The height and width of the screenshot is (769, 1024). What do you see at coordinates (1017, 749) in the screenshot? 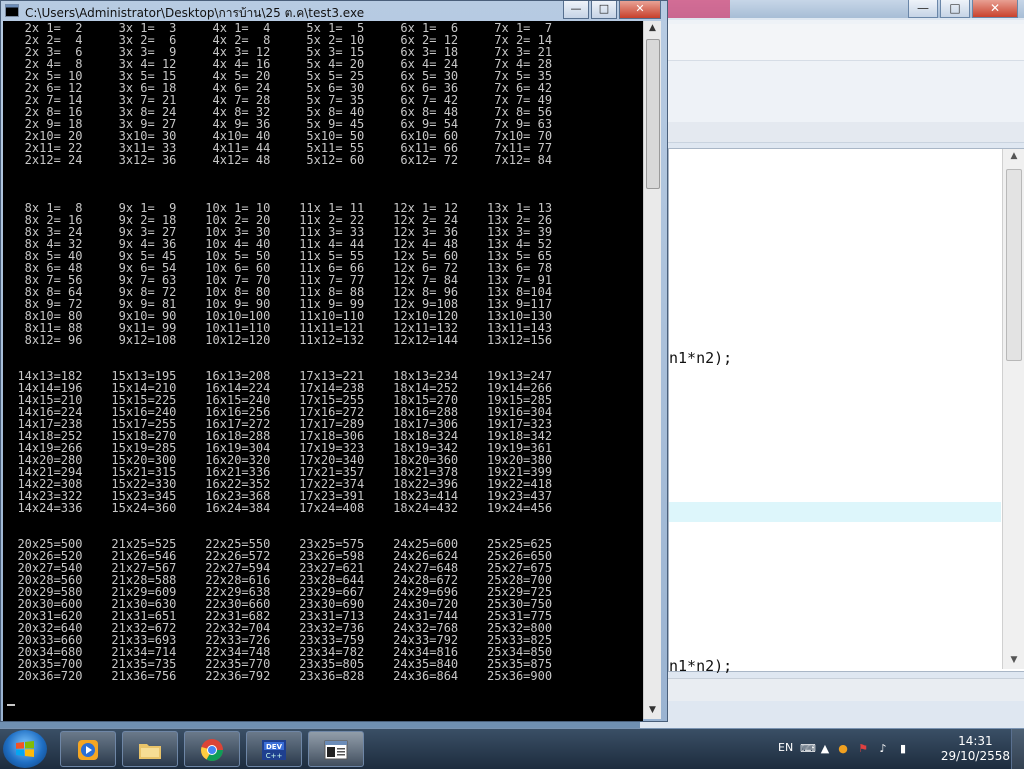
I see `show-desktop-button` at bounding box center [1017, 749].